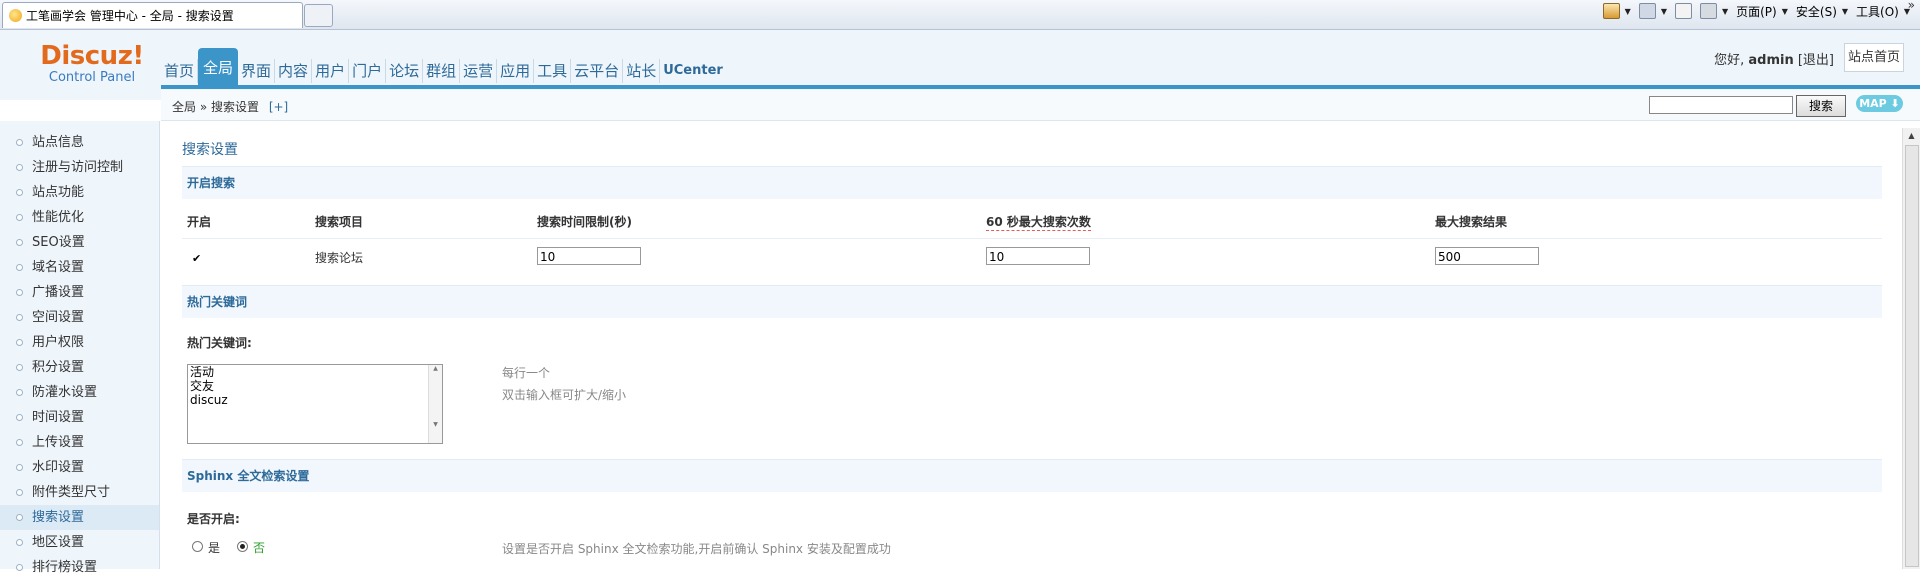  What do you see at coordinates (79, 242) in the screenshot?
I see `sidebar-item-seo: SEO设置` at bounding box center [79, 242].